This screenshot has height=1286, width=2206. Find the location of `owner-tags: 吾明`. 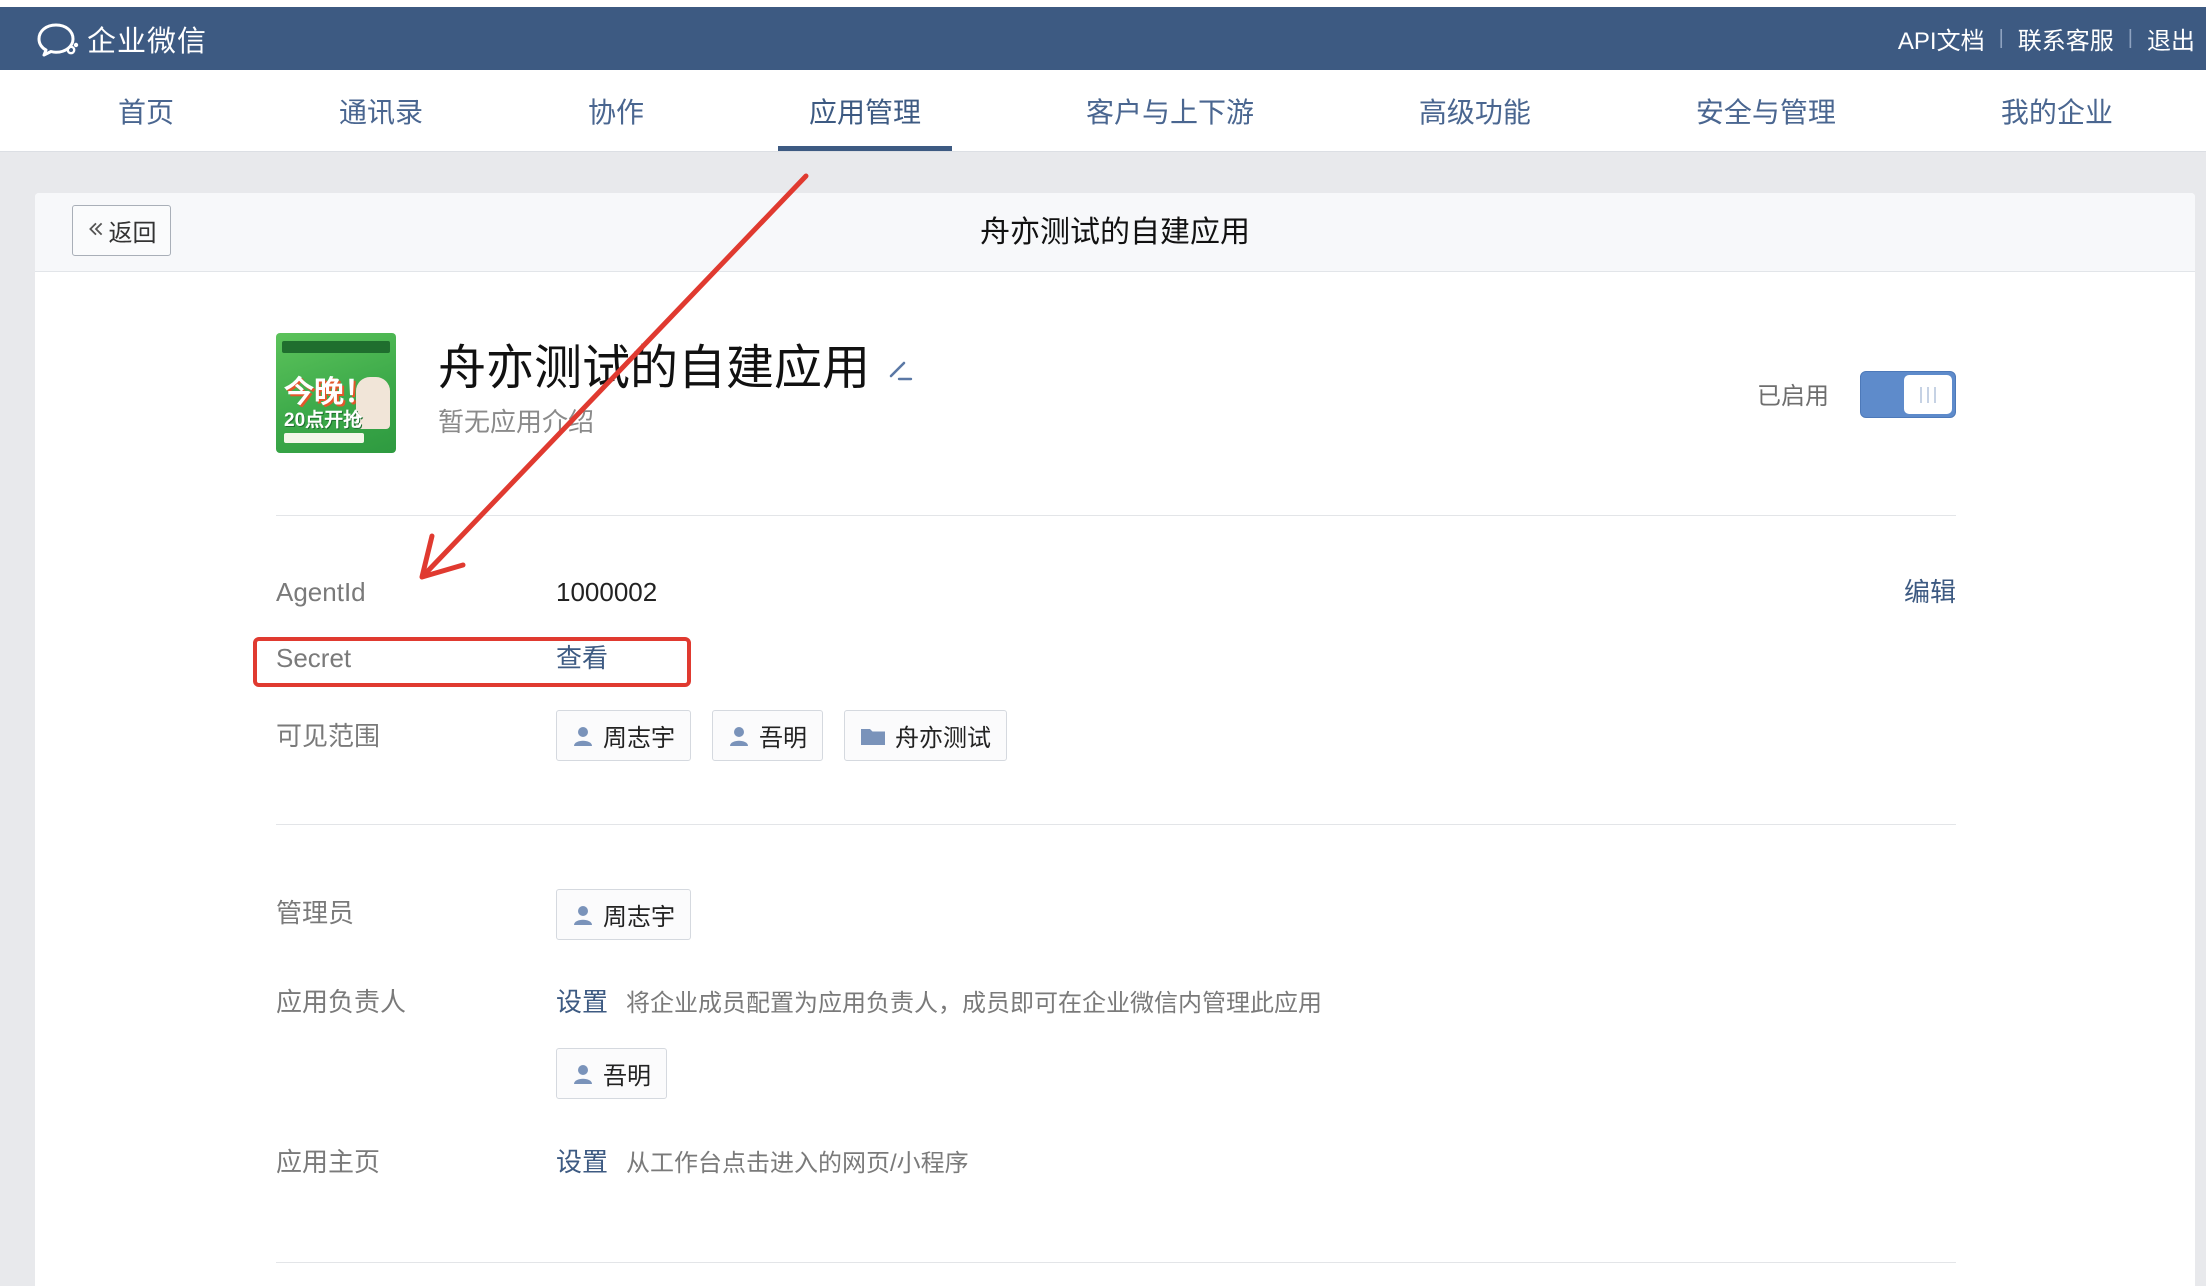

owner-tags: 吾明 is located at coordinates (622, 1073).